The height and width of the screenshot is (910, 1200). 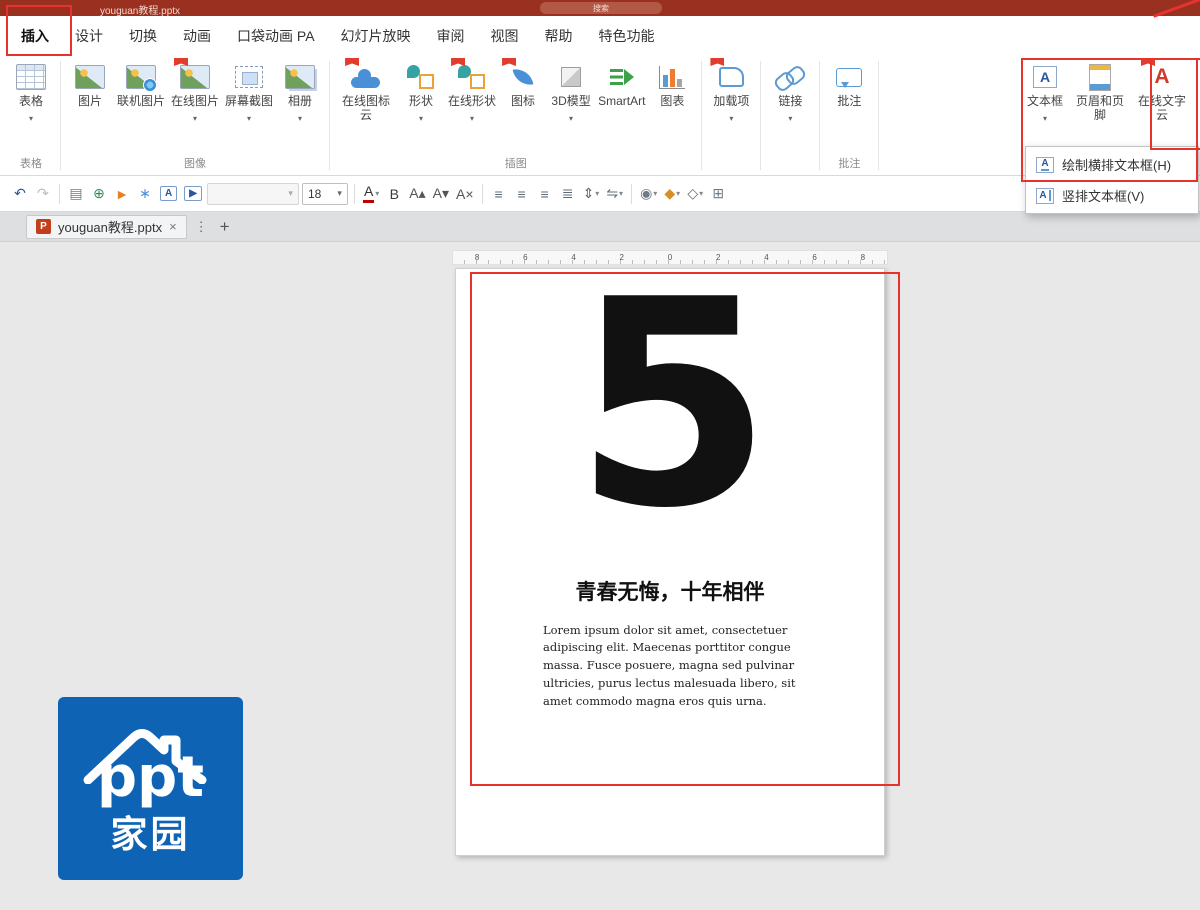 What do you see at coordinates (201, 227) in the screenshot?
I see `more-options-icon: ⋮` at bounding box center [201, 227].